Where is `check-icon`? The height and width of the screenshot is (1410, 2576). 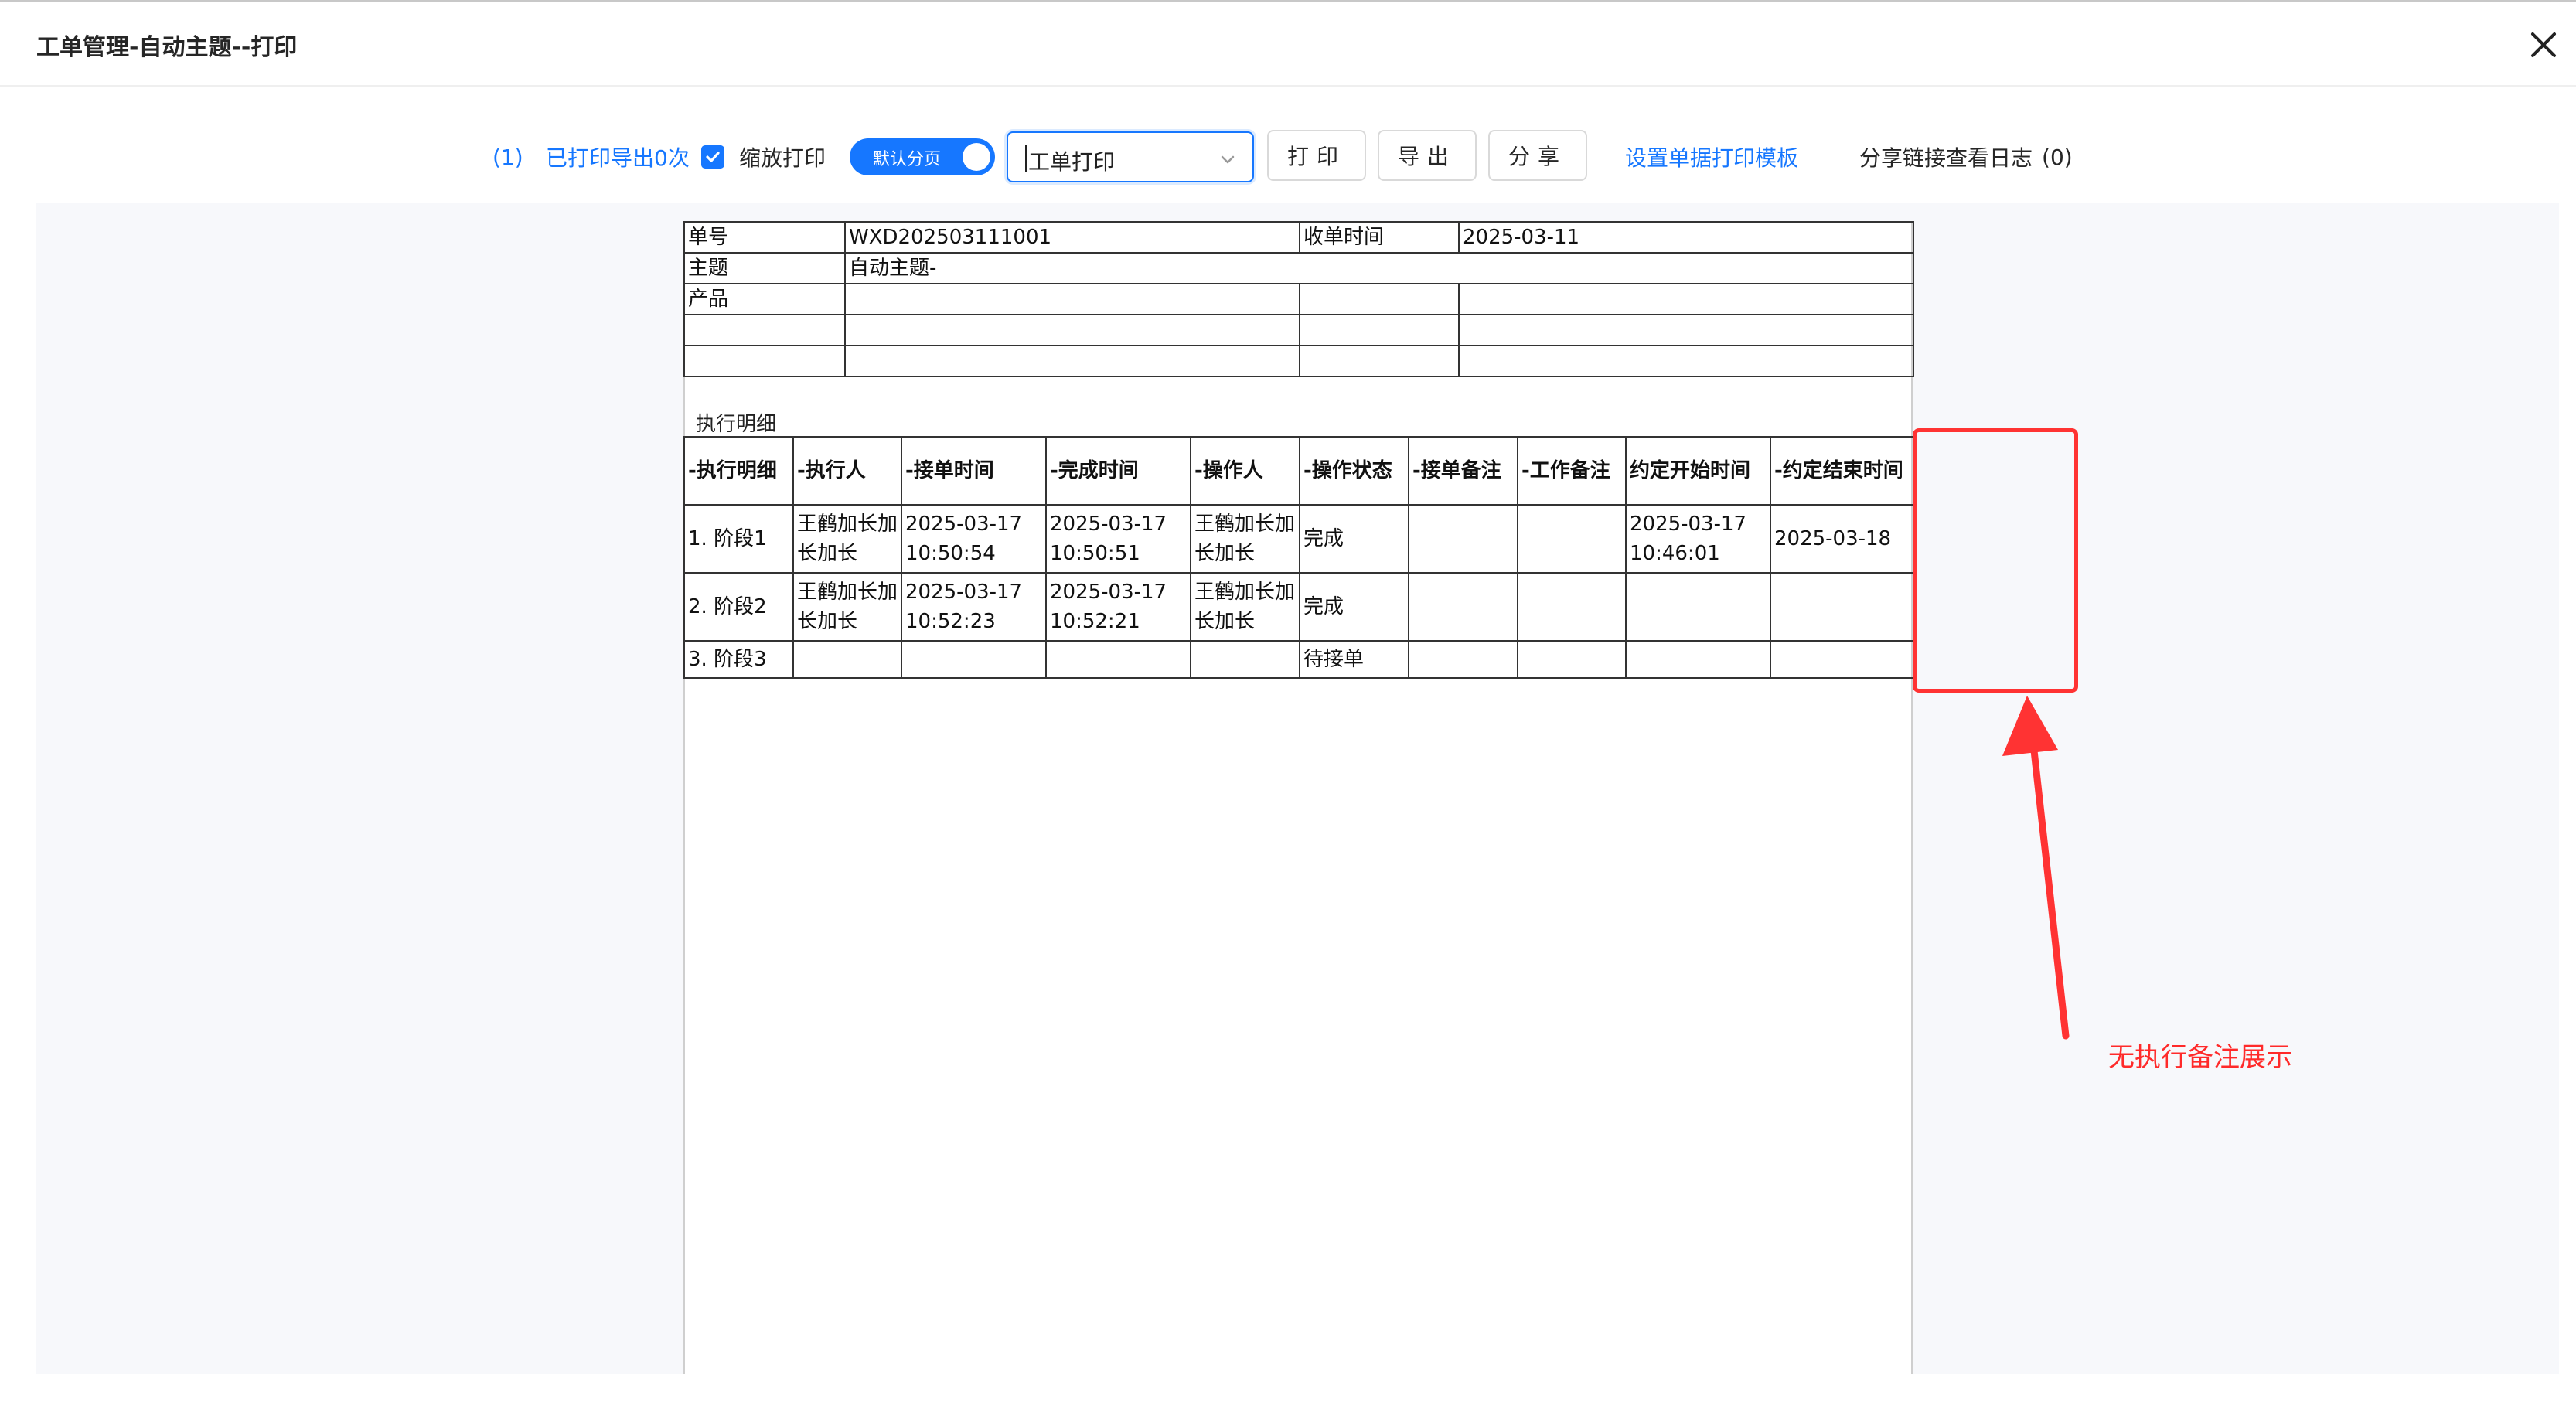 check-icon is located at coordinates (713, 157).